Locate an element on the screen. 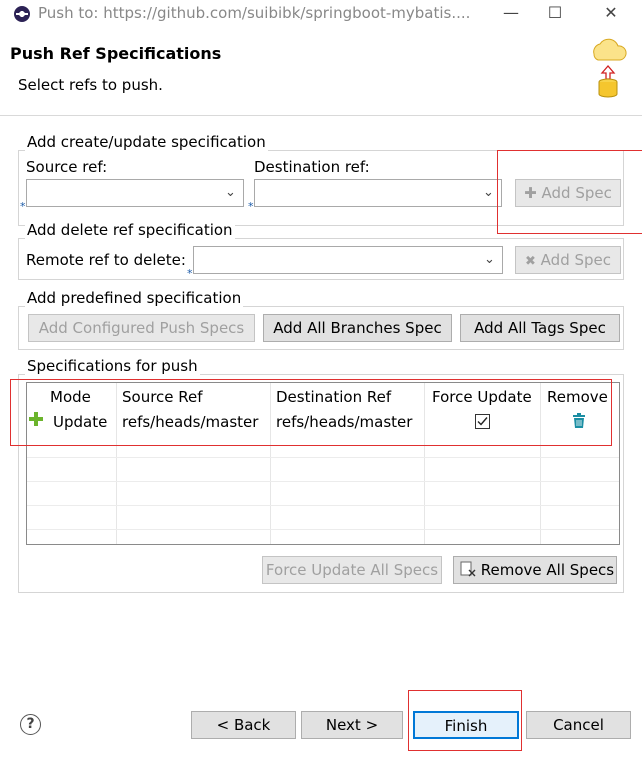 This screenshot has height=761, width=642. source-ref-combo: ⌄ is located at coordinates (135, 193).